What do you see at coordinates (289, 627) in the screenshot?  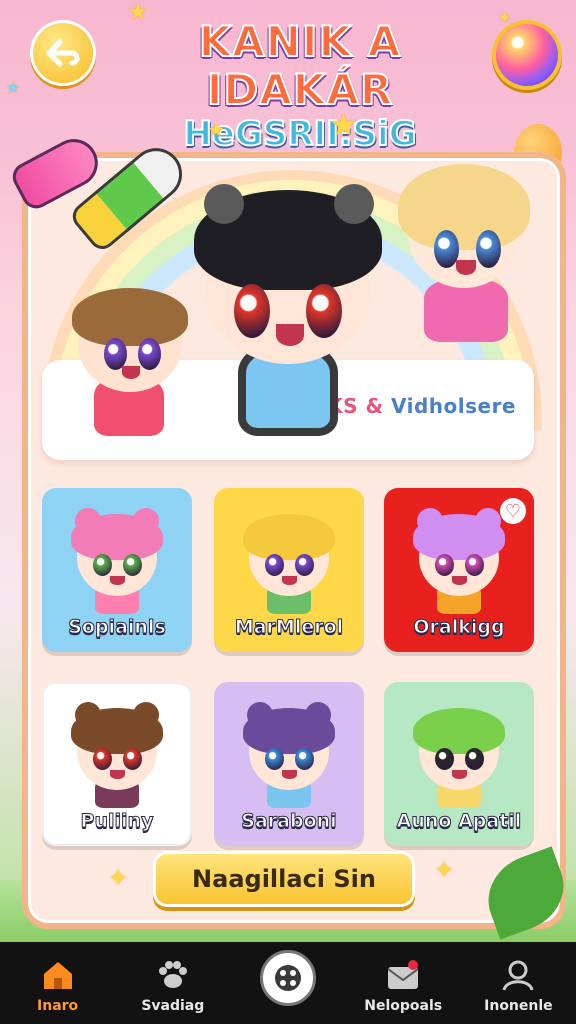 I see `character-card-label: MarMlerol` at bounding box center [289, 627].